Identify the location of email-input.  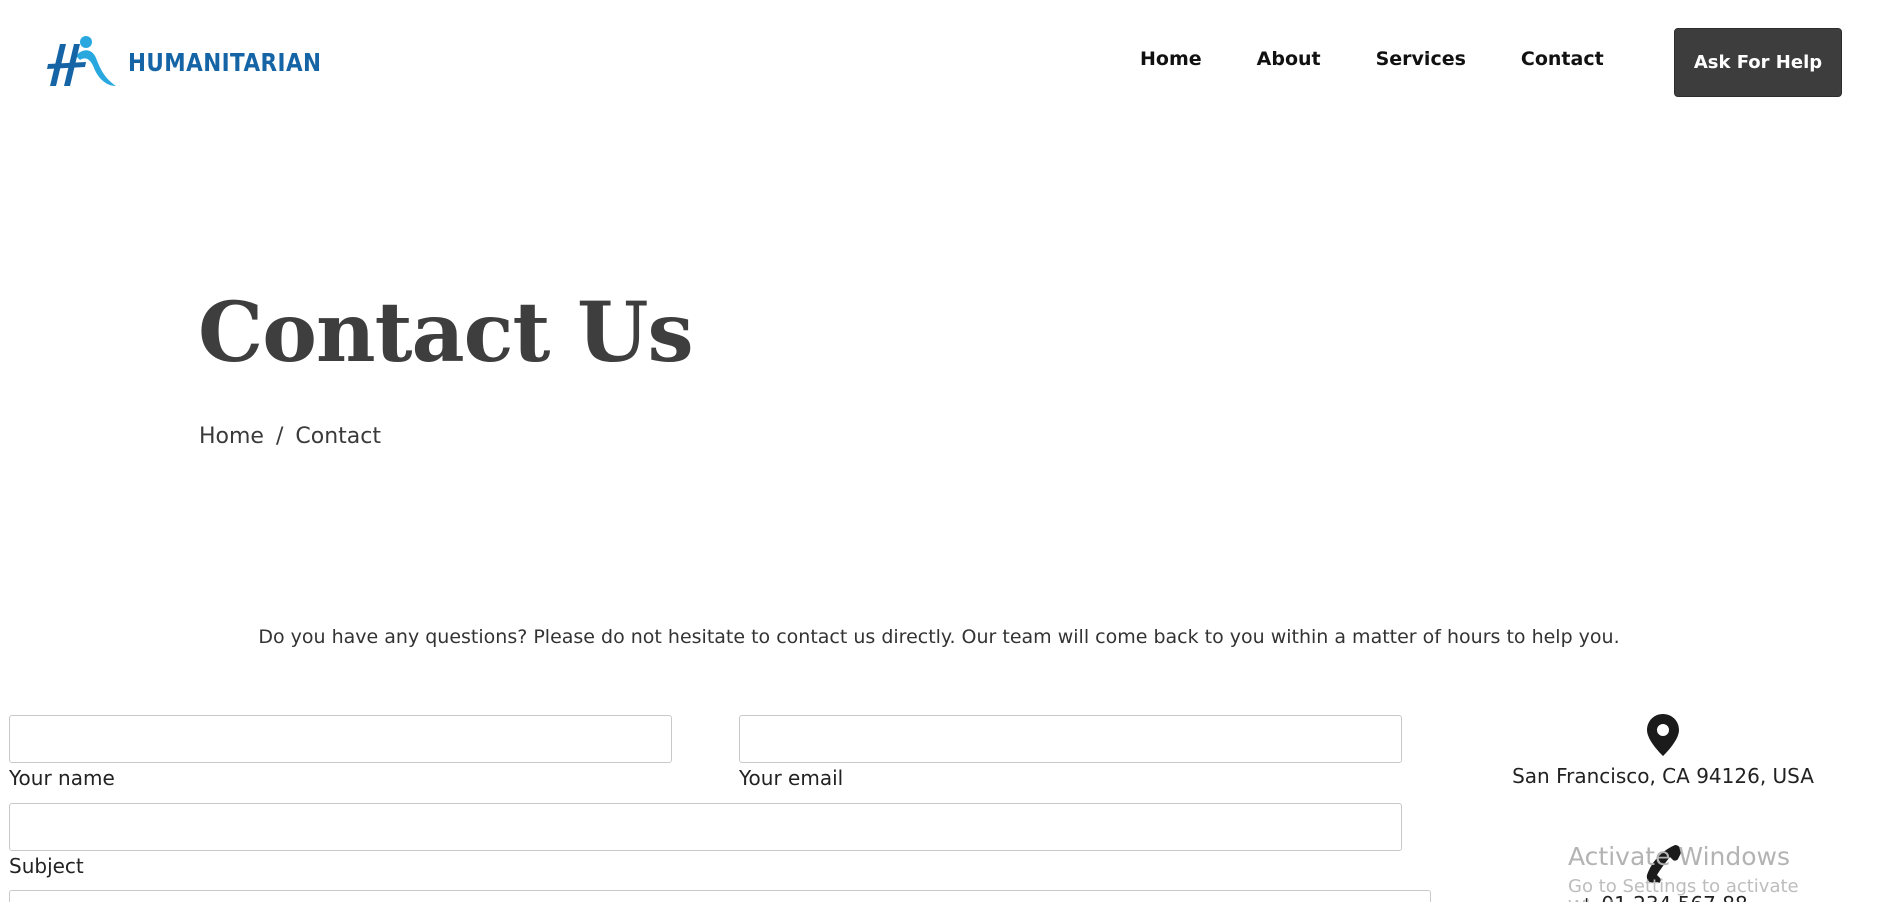
(1070, 739).